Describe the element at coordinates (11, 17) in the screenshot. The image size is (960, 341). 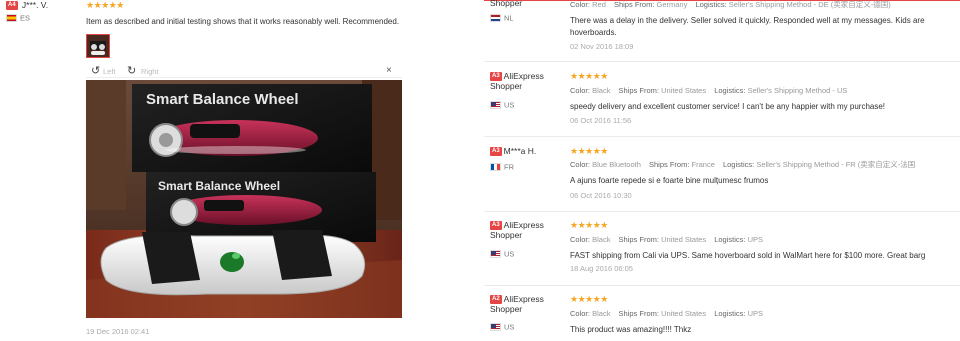
I see `flag-es-icon` at that location.